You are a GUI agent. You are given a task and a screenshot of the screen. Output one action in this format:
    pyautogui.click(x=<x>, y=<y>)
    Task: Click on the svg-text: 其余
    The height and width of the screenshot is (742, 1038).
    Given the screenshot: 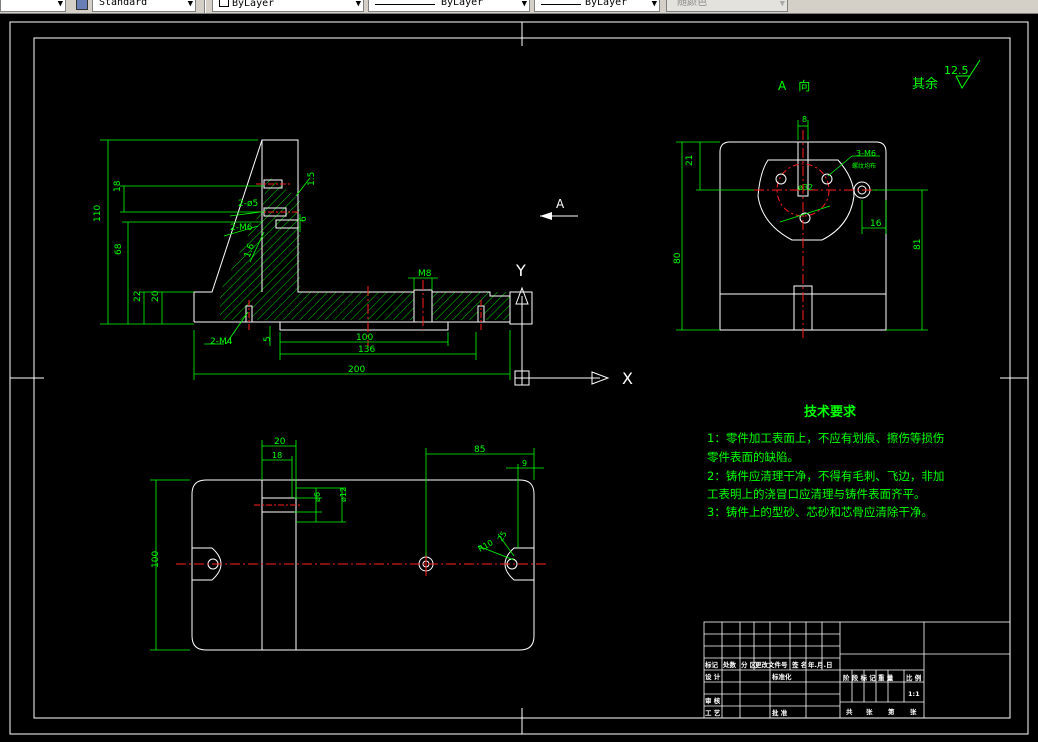 What is the action you would take?
    pyautogui.click(x=925, y=84)
    